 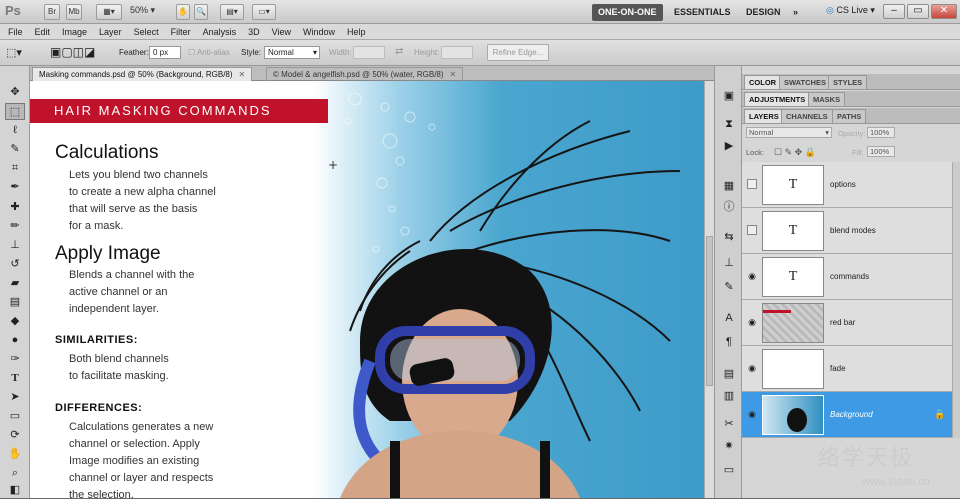 What do you see at coordinates (356, 31) in the screenshot?
I see `menu-help: Help` at bounding box center [356, 31].